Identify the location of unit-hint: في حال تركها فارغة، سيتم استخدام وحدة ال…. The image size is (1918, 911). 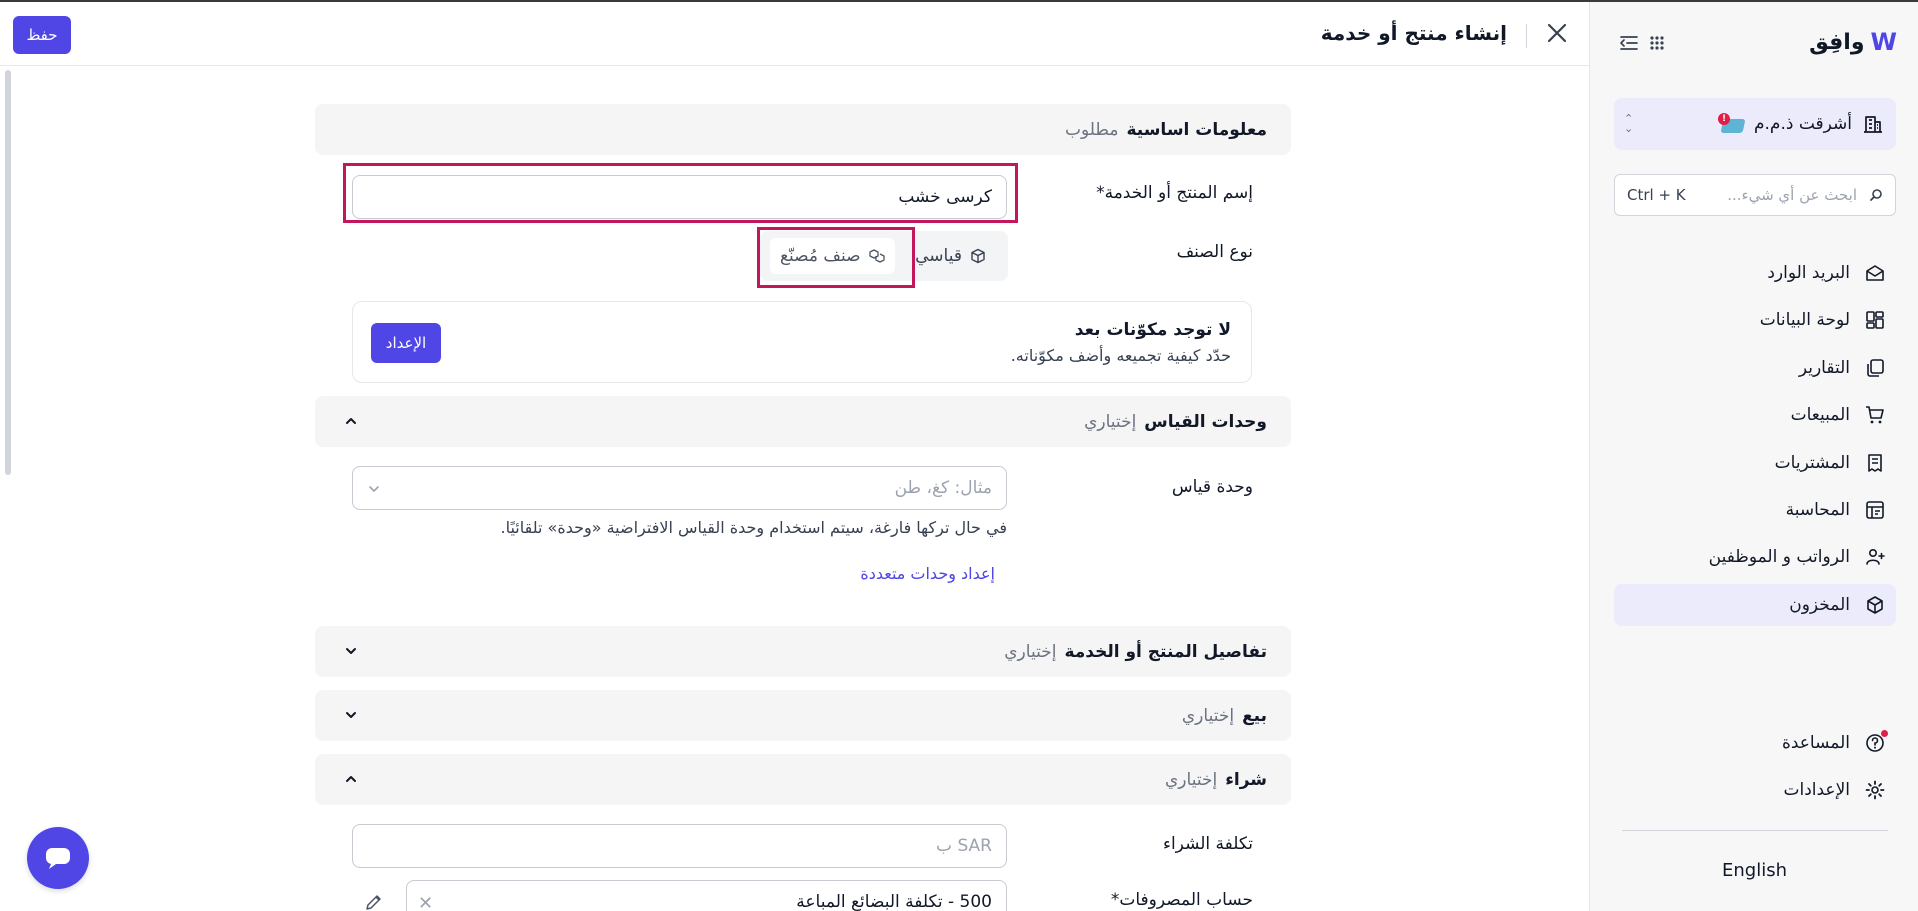
(753, 527).